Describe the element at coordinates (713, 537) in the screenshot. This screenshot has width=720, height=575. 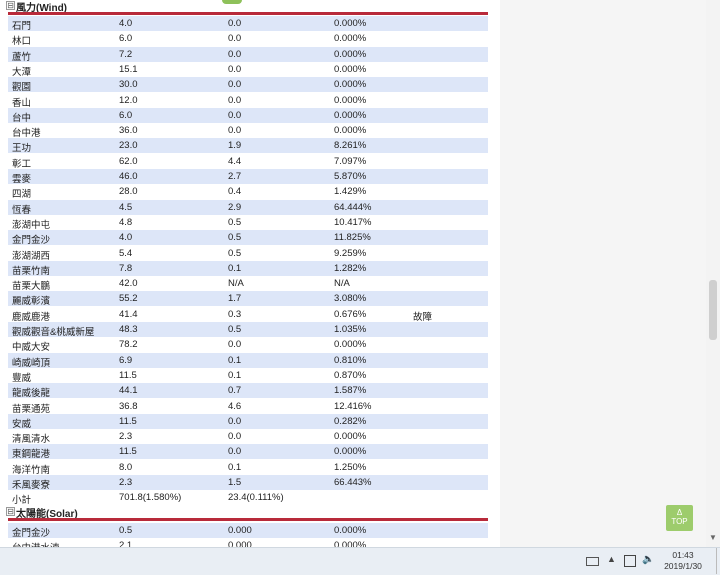
I see `scroll-down-arrow-icon: ▼` at that location.